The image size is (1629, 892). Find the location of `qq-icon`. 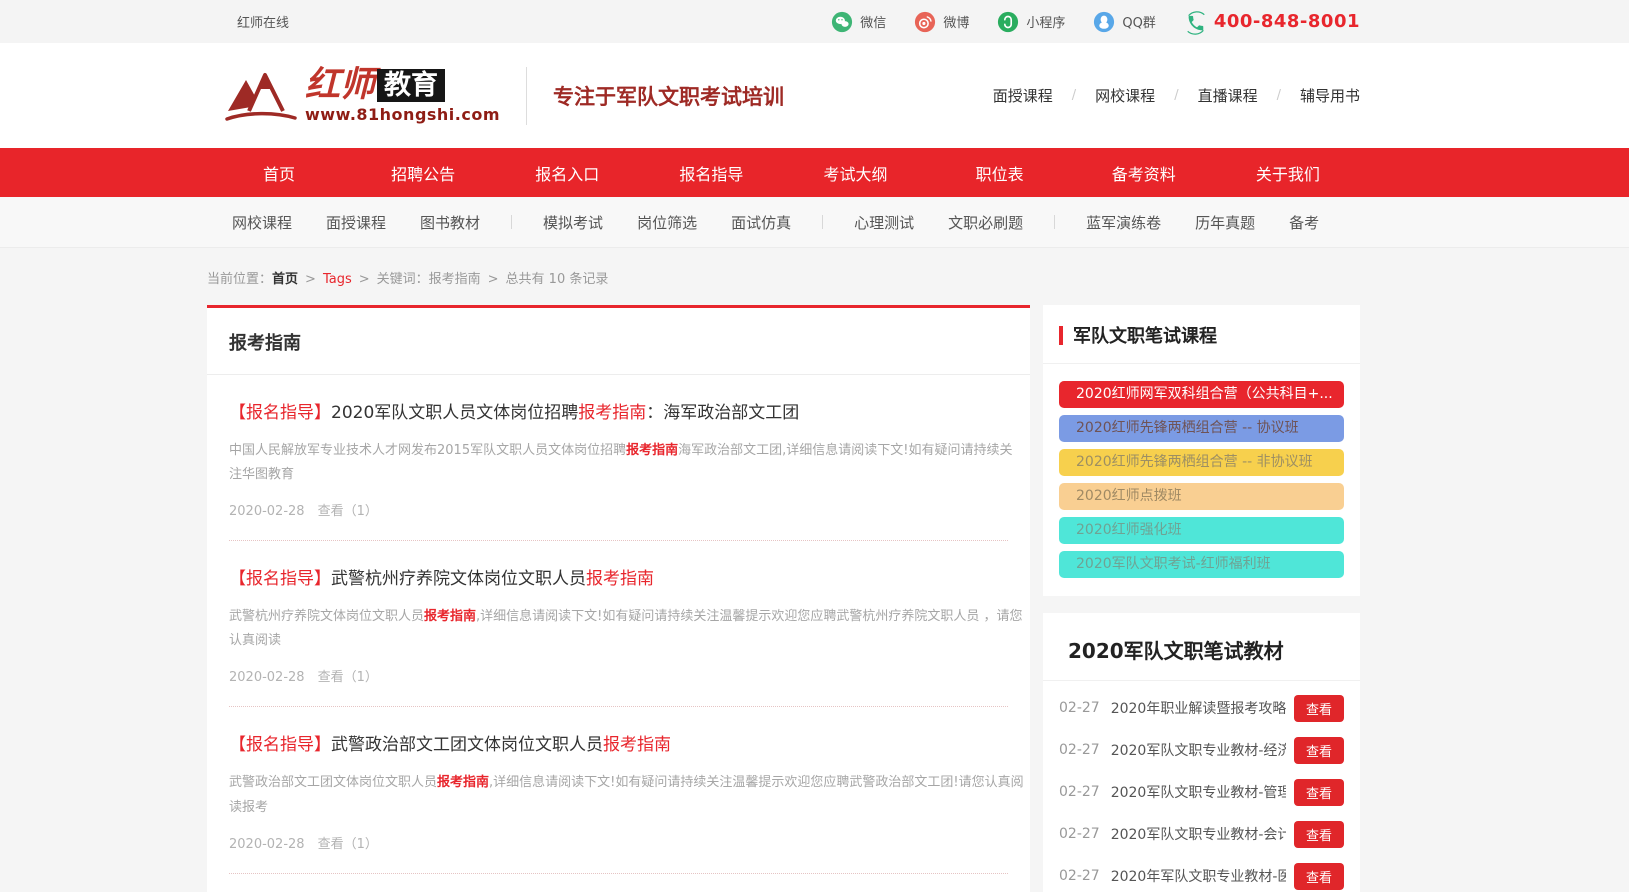

qq-icon is located at coordinates (1104, 22).